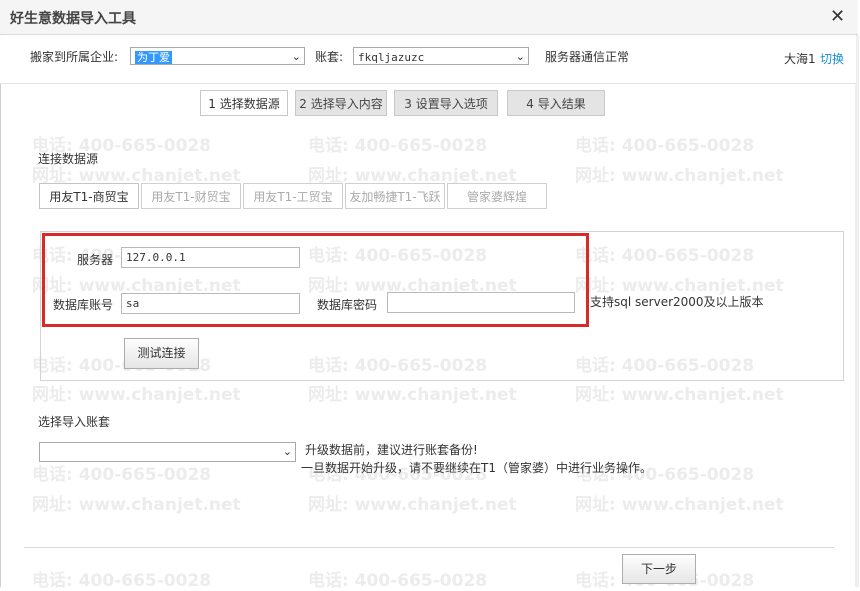 This screenshot has height=591, width=860. Describe the element at coordinates (191, 196) in the screenshot. I see `tab-yonyou-caimaobao: 用友T1-财贸宝` at that location.